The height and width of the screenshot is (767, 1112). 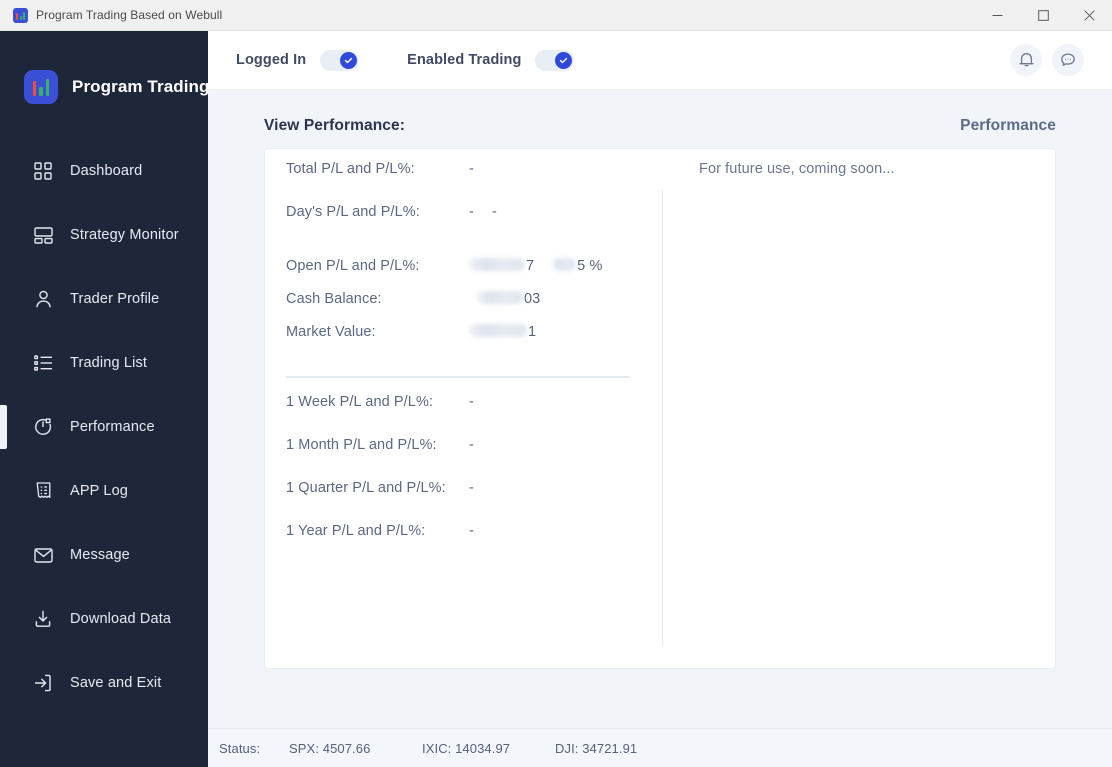 What do you see at coordinates (997, 15) in the screenshot?
I see `minimize-button` at bounding box center [997, 15].